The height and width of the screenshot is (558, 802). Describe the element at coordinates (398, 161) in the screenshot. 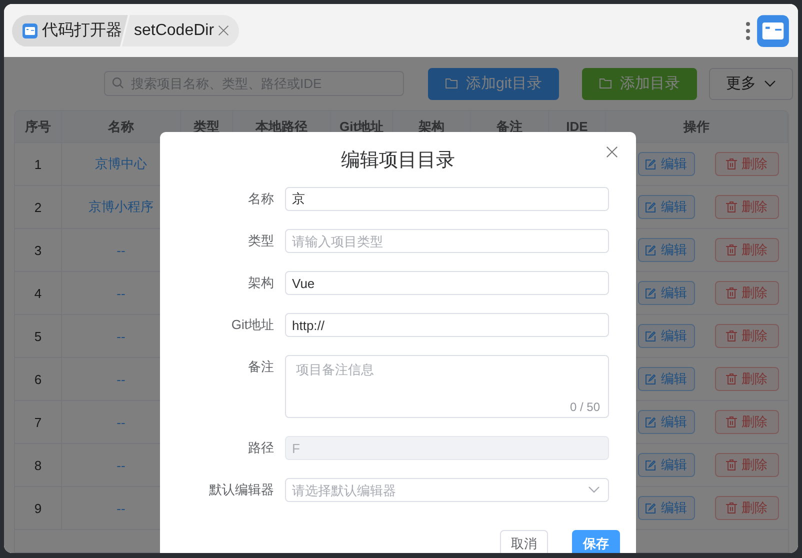

I see `dialog-title: 编辑项目目录` at that location.